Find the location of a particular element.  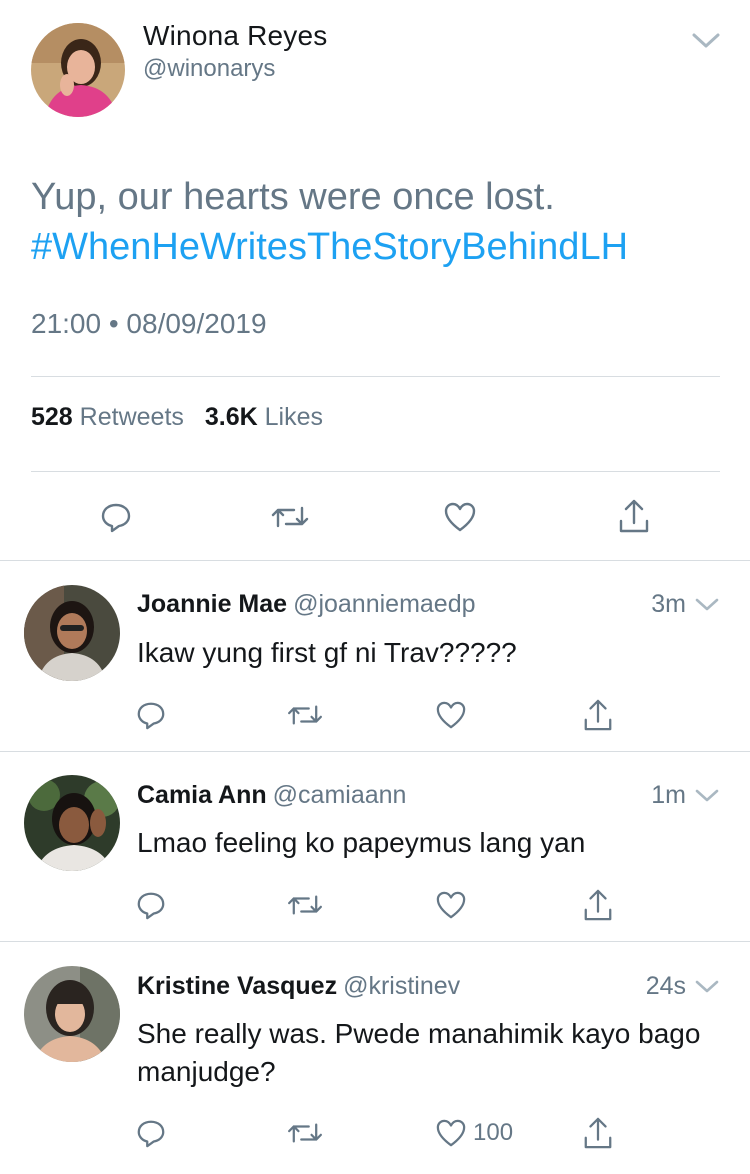

reply-time: 1m is located at coordinates (668, 795).